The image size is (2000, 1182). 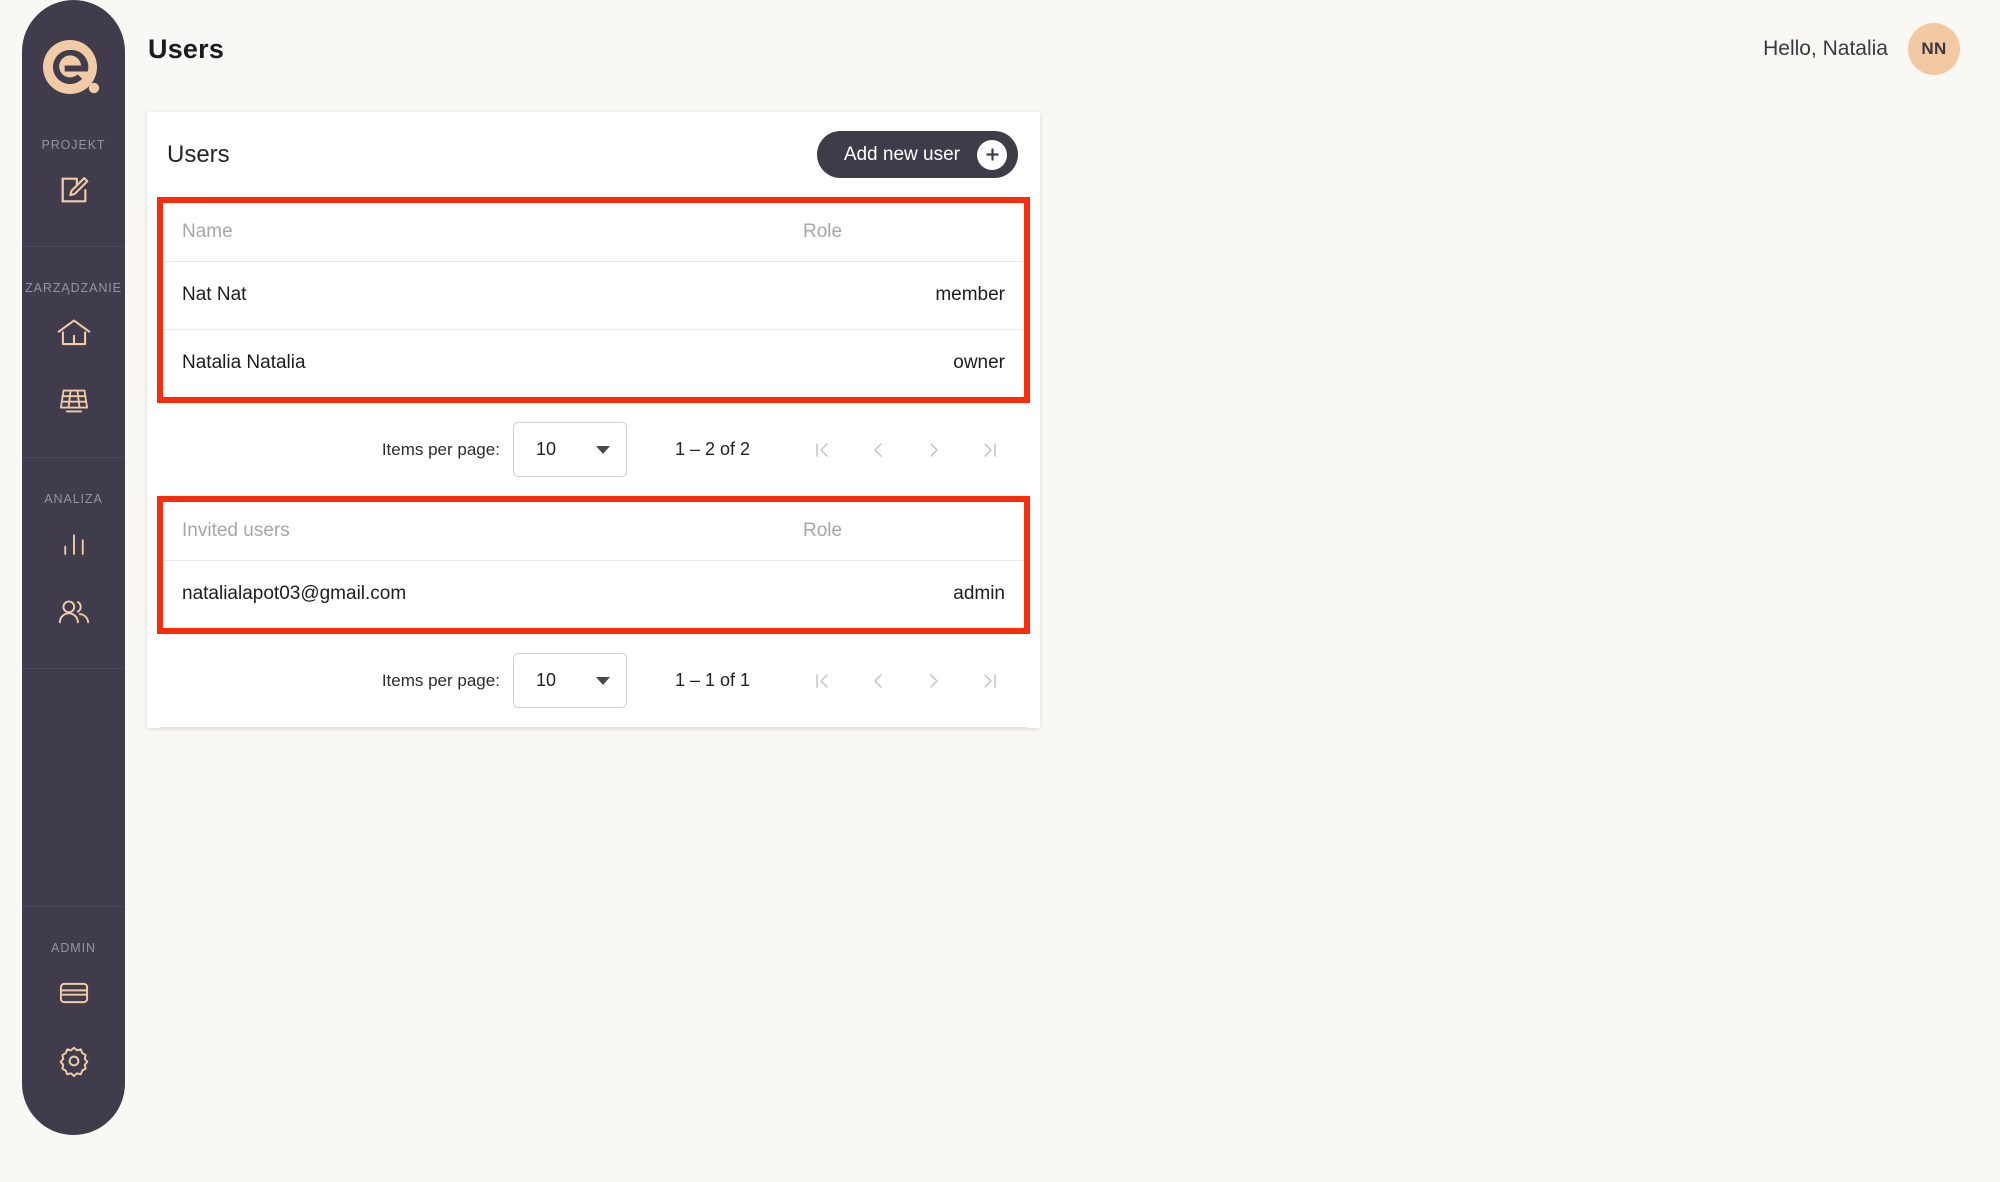 I want to click on table-header-row: Name Role, so click(x=593, y=232).